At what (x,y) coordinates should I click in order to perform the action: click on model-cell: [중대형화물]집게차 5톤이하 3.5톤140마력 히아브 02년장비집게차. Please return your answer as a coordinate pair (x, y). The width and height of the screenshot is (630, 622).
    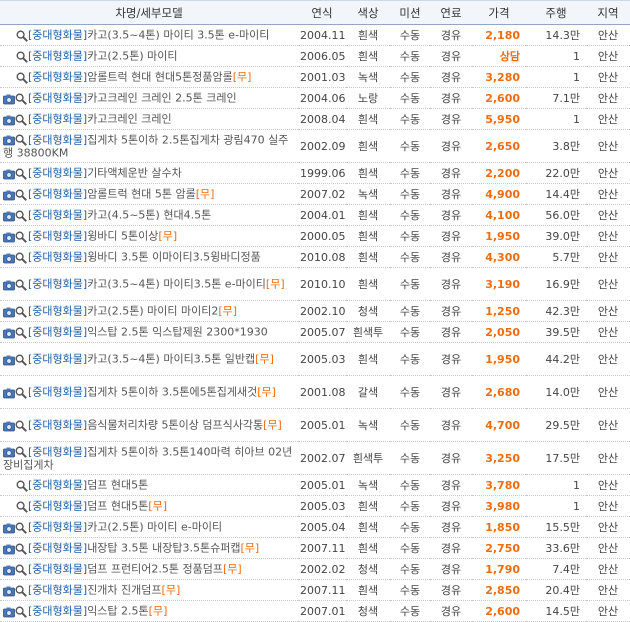
    Looking at the image, I should click on (149, 458).